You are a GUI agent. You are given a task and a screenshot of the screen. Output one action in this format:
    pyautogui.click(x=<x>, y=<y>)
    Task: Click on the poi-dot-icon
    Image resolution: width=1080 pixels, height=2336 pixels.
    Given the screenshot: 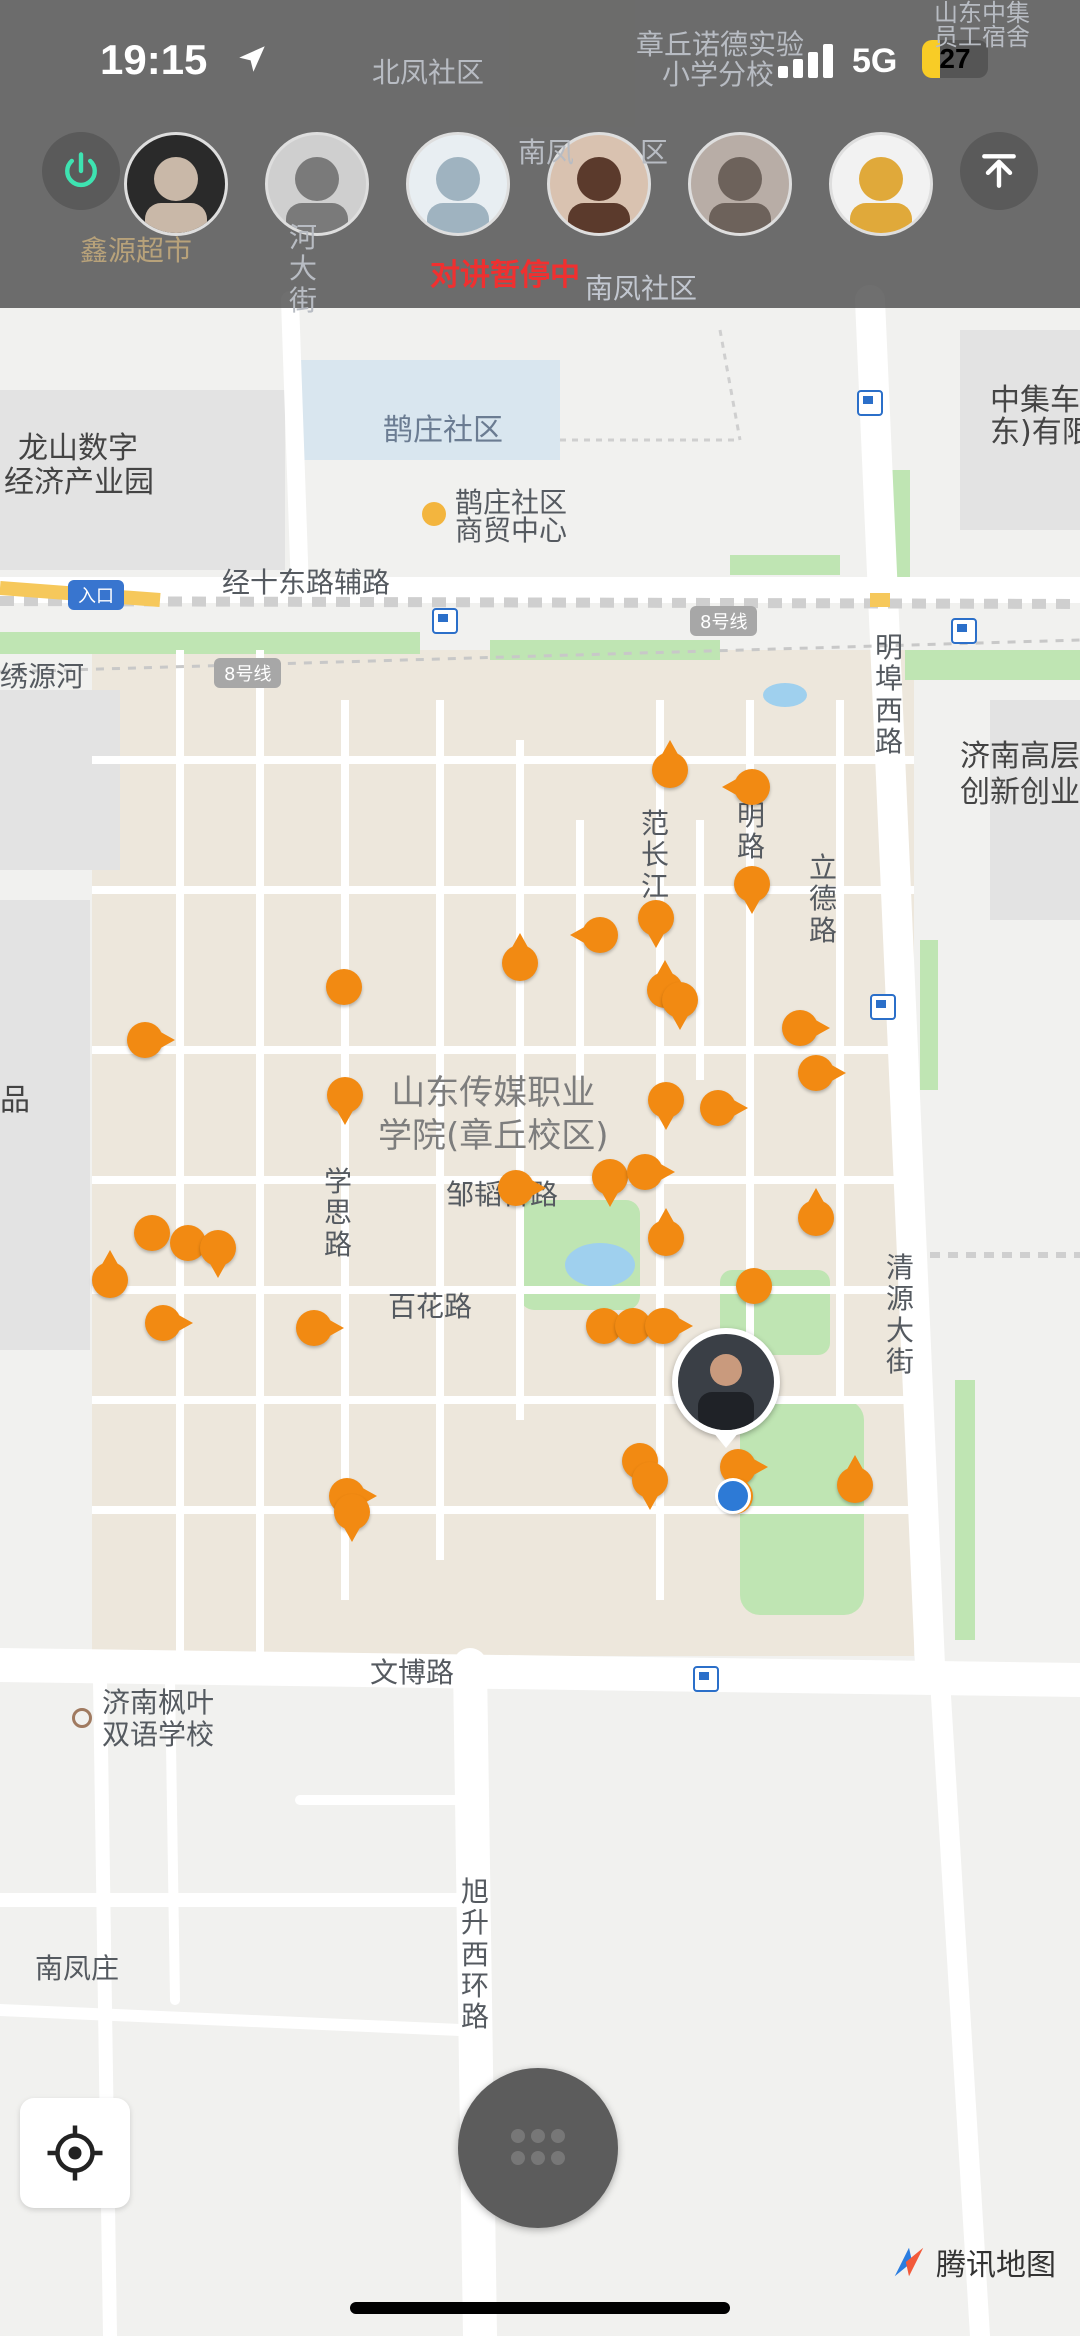 What is the action you would take?
    pyautogui.click(x=82, y=1718)
    